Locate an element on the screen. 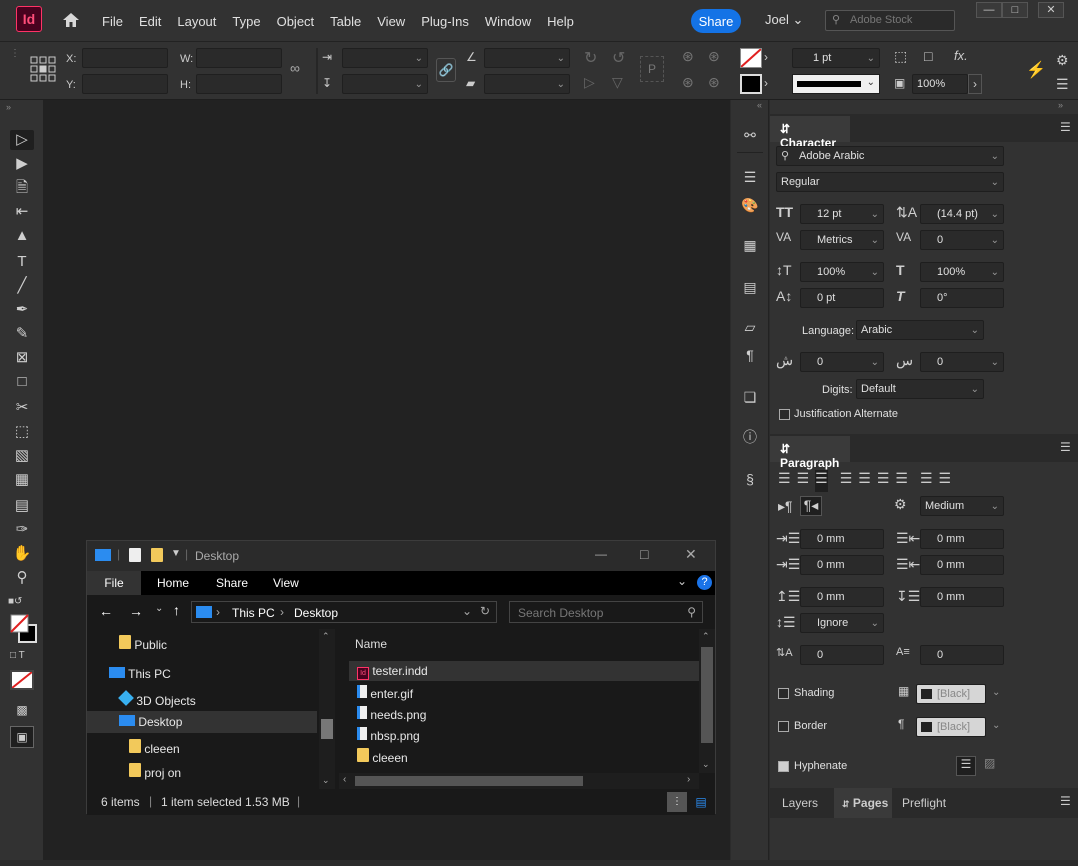 Image resolution: width=1078 pixels, height=866 pixels. links-icon: ⚯ is located at coordinates (750, 135).